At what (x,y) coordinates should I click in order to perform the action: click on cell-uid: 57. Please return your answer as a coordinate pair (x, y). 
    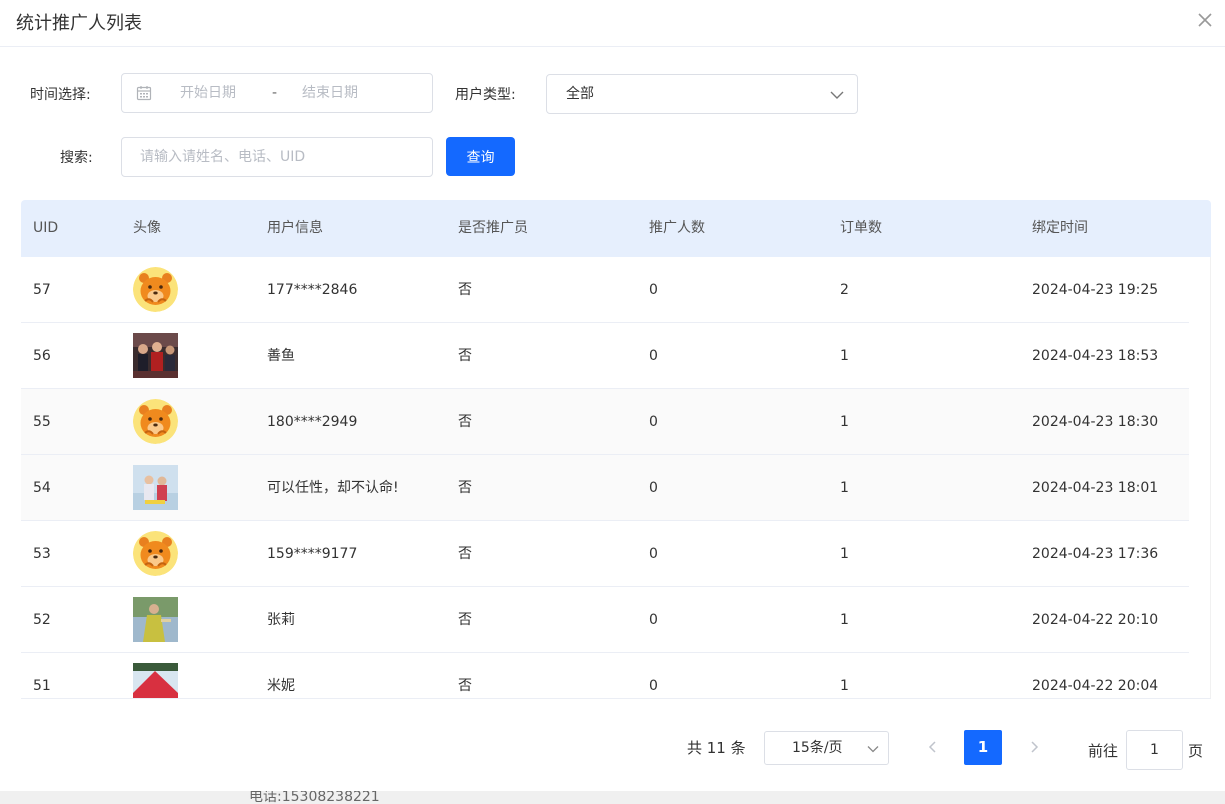
    Looking at the image, I should click on (42, 290).